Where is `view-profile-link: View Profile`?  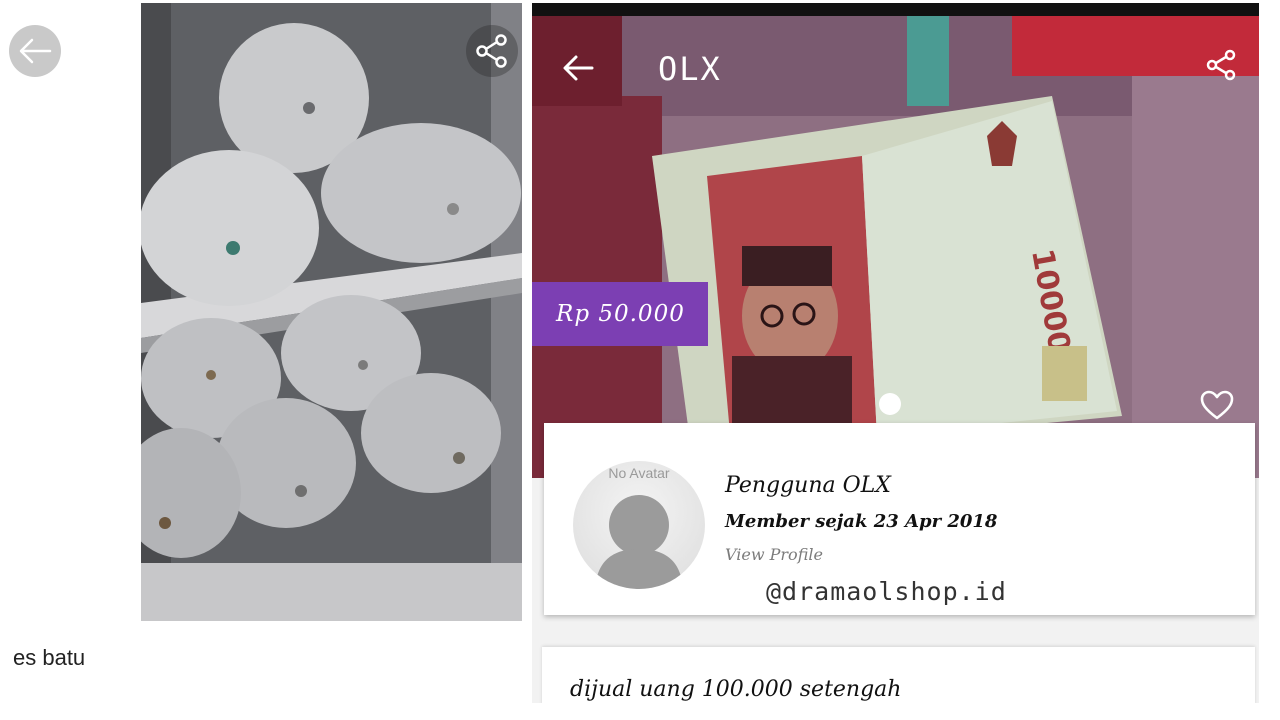
view-profile-link: View Profile is located at coordinates (774, 554).